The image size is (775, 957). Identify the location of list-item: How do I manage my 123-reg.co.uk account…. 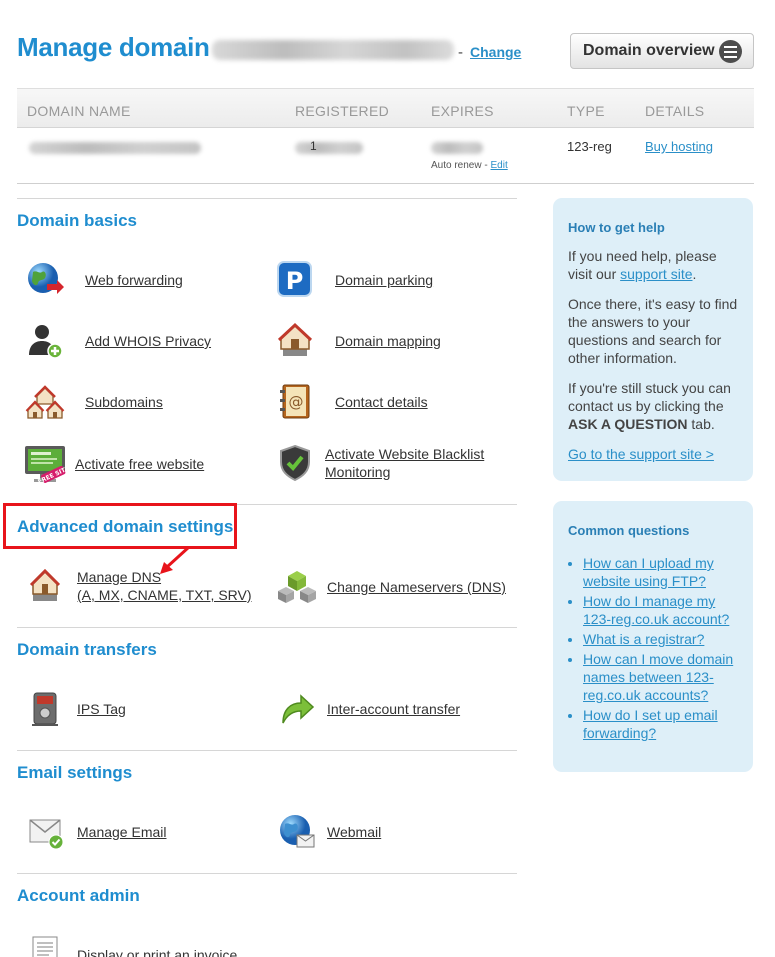
(660, 610).